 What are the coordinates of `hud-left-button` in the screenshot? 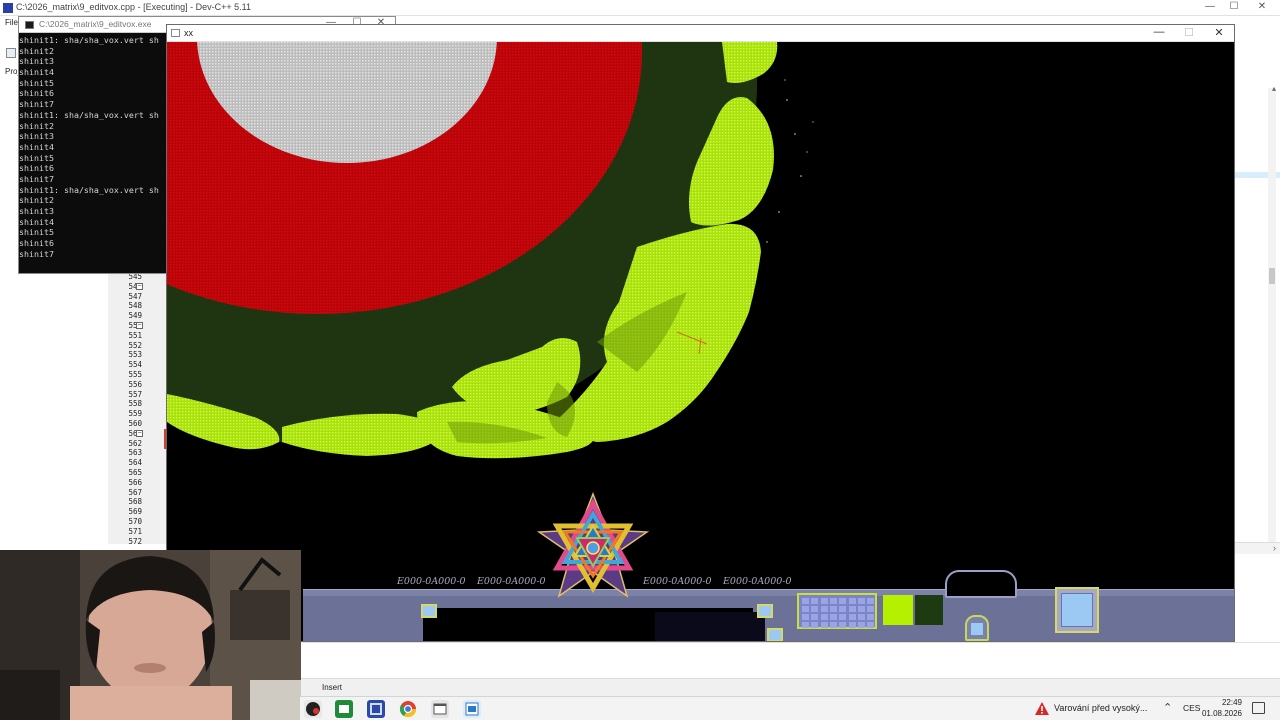 It's located at (429, 611).